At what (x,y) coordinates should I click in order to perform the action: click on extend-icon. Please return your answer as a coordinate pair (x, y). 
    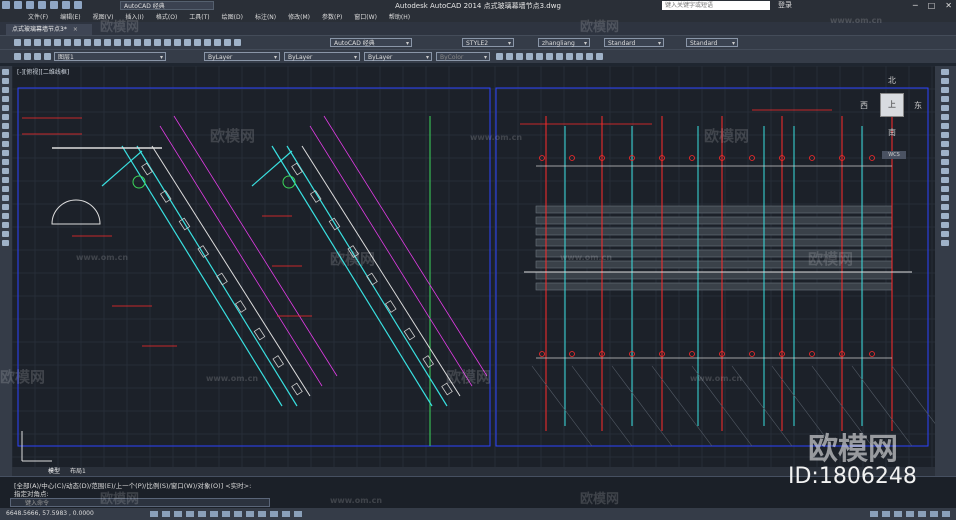
    Looking at the image, I should click on (945, 162).